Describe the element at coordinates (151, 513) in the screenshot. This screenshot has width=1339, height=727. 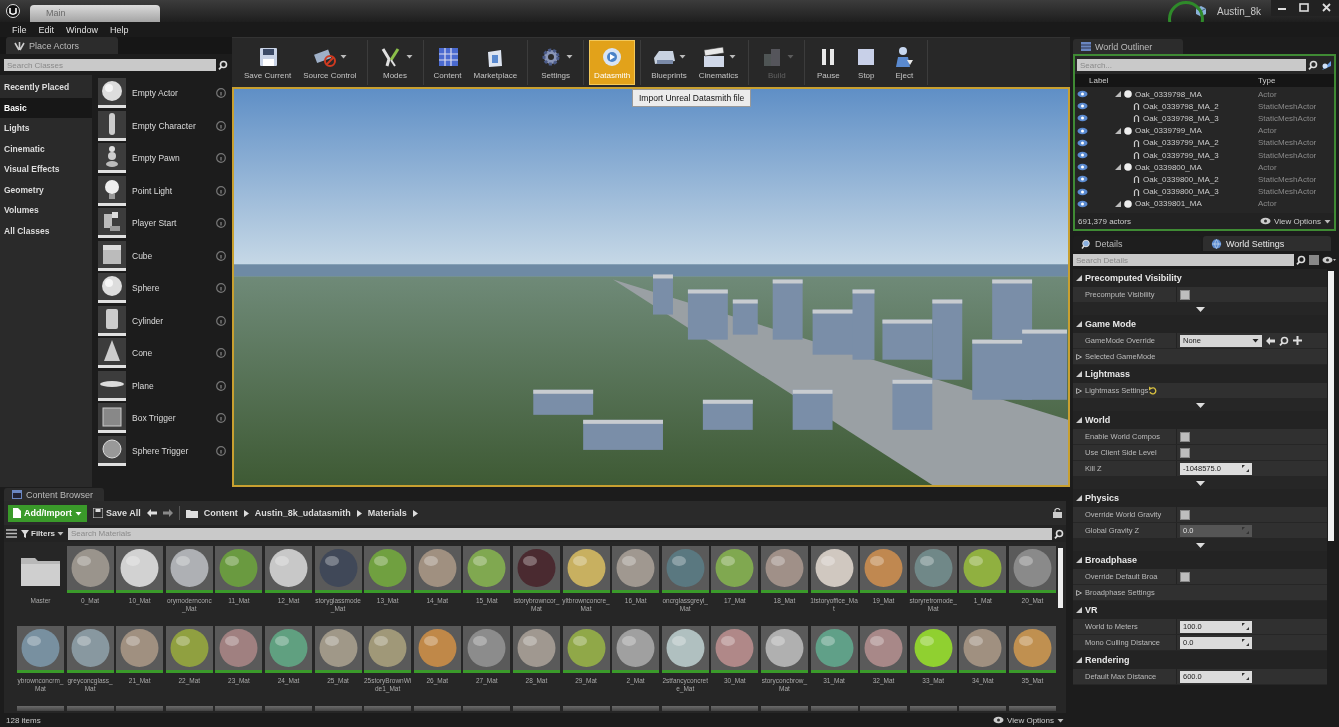
I see `back-arrow-icon` at that location.